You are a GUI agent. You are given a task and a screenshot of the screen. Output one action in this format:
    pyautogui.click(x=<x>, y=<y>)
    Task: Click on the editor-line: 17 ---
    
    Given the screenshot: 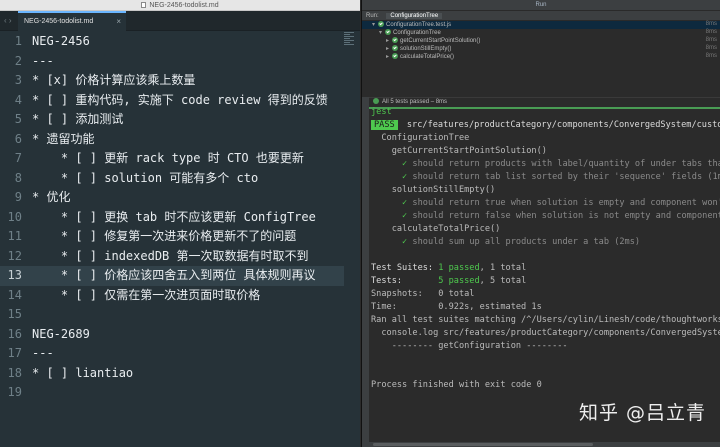 What is the action you would take?
    pyautogui.click(x=180, y=354)
    